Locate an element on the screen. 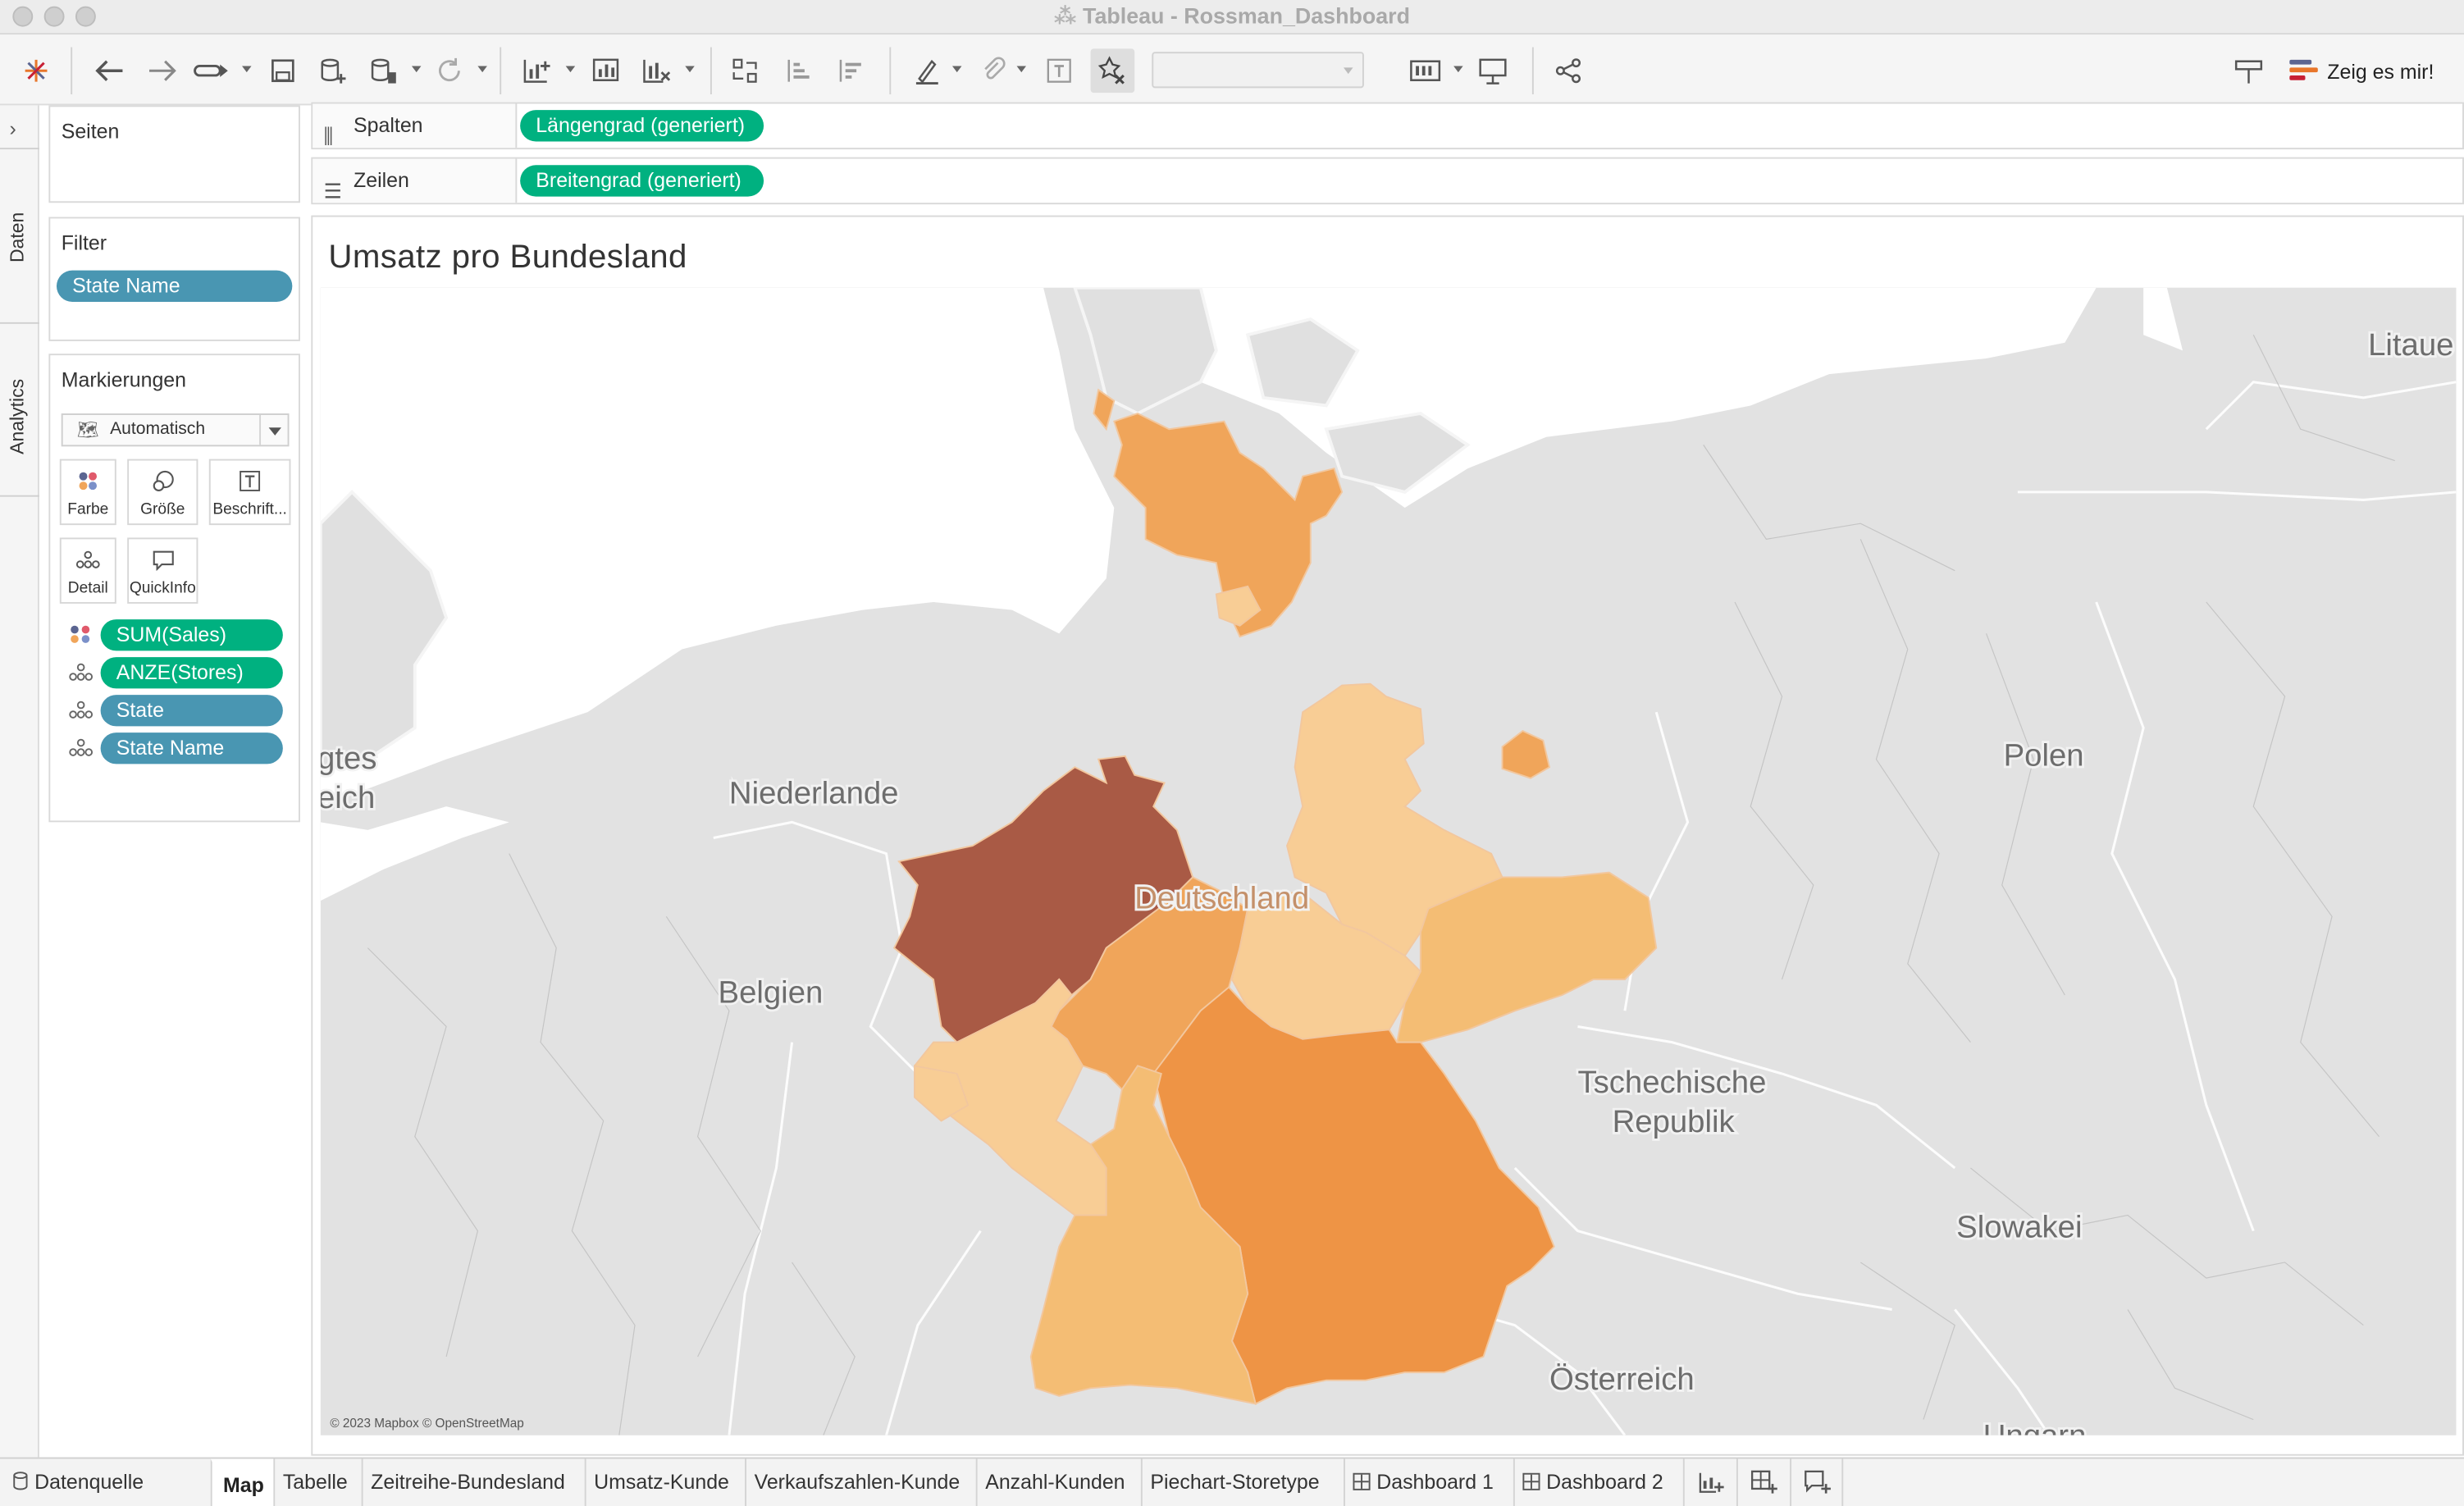 The image size is (2464, 1506). filter-card: Filter State Name is located at coordinates (174, 279).